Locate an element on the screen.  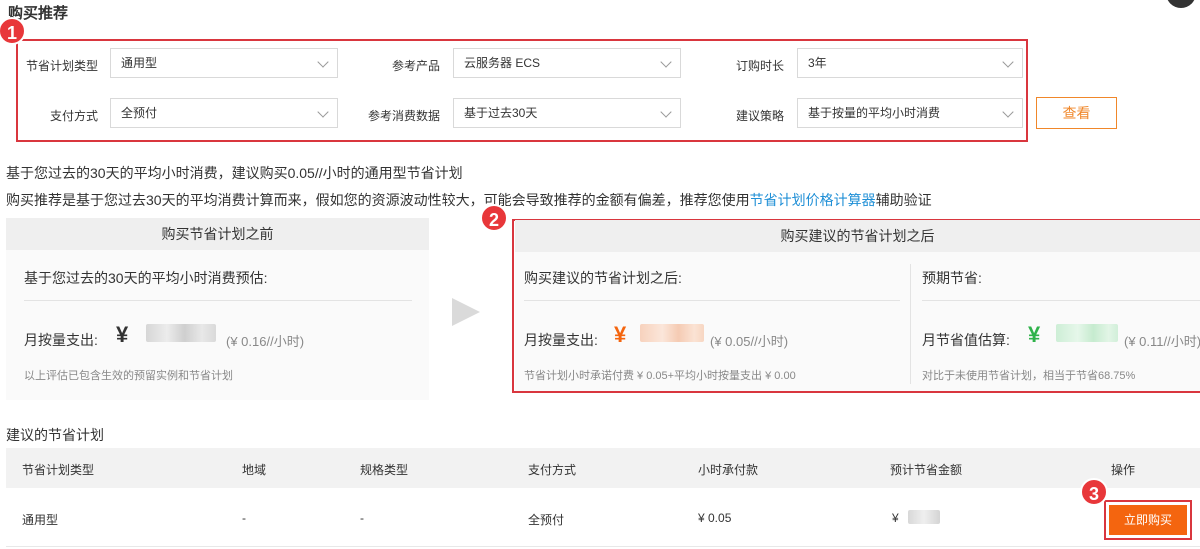
before-panel-note: 以上评估已包含生效的预留实例和节省计划 is located at coordinates (128, 376).